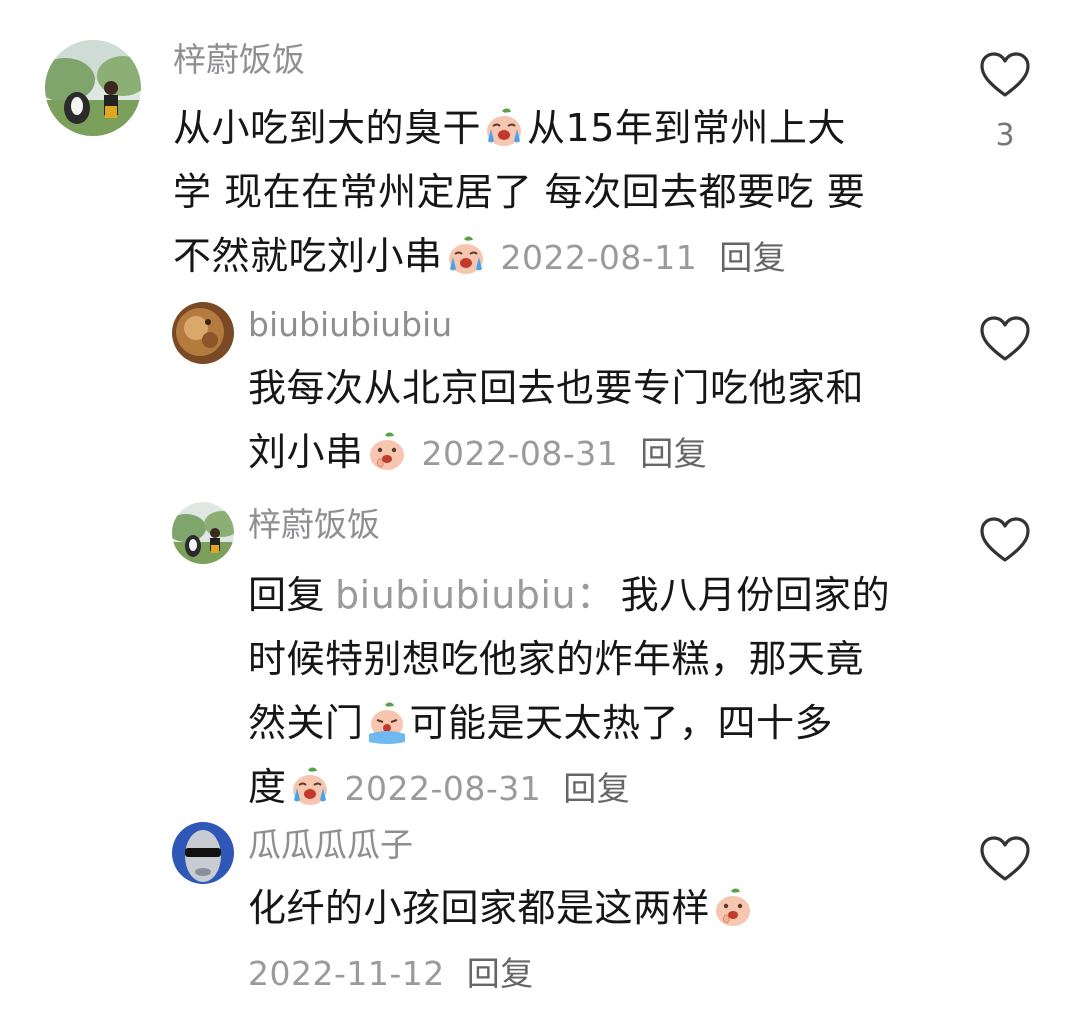  I want to click on sobbing-peach-emoji, so click(387, 722).